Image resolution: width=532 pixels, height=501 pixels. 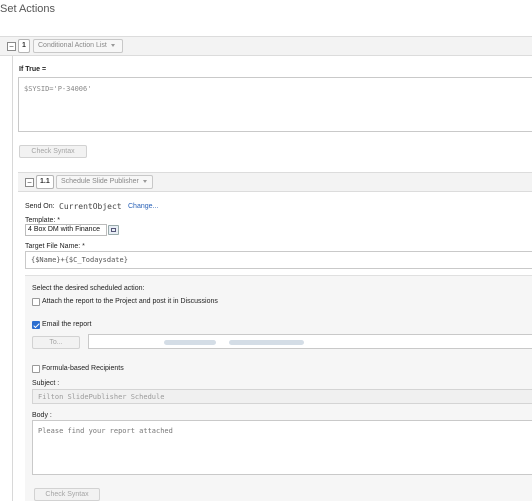 What do you see at coordinates (45, 182) in the screenshot?
I see `block-index-badge: 1.1` at bounding box center [45, 182].